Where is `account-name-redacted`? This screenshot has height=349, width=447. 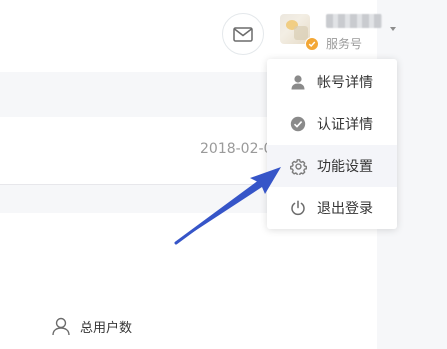
account-name-redacted is located at coordinates (354, 21).